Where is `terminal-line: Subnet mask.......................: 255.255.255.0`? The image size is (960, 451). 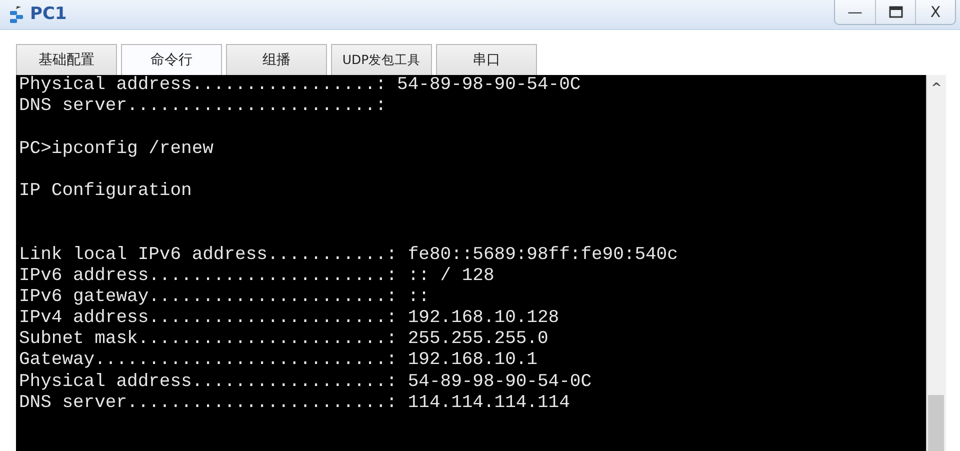 terminal-line: Subnet mask.......................: 255.255.255.0 is located at coordinates (284, 339).